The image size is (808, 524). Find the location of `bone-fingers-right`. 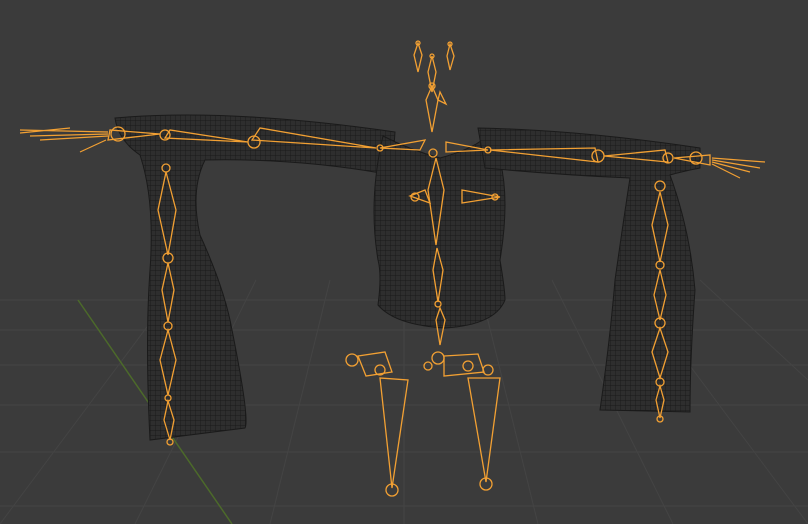

bone-fingers-right is located at coordinates (738, 168).